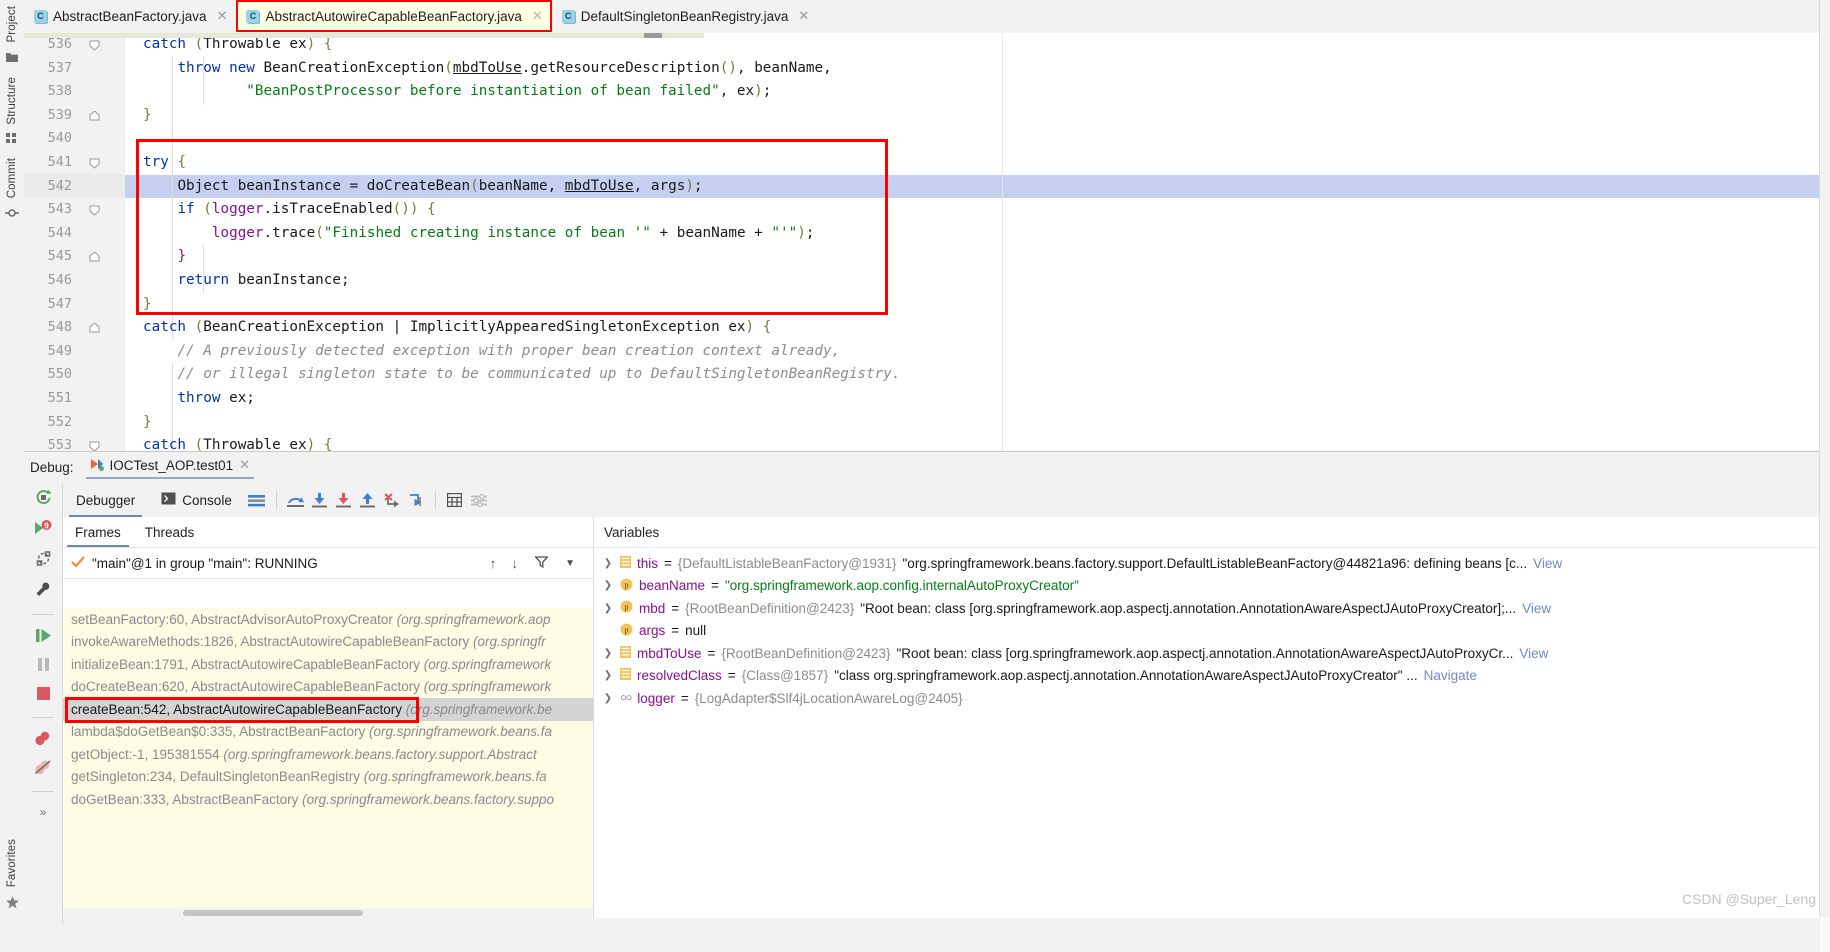 The image size is (1830, 952). Describe the element at coordinates (170, 532) in the screenshot. I see `tab-threads: Threads` at that location.